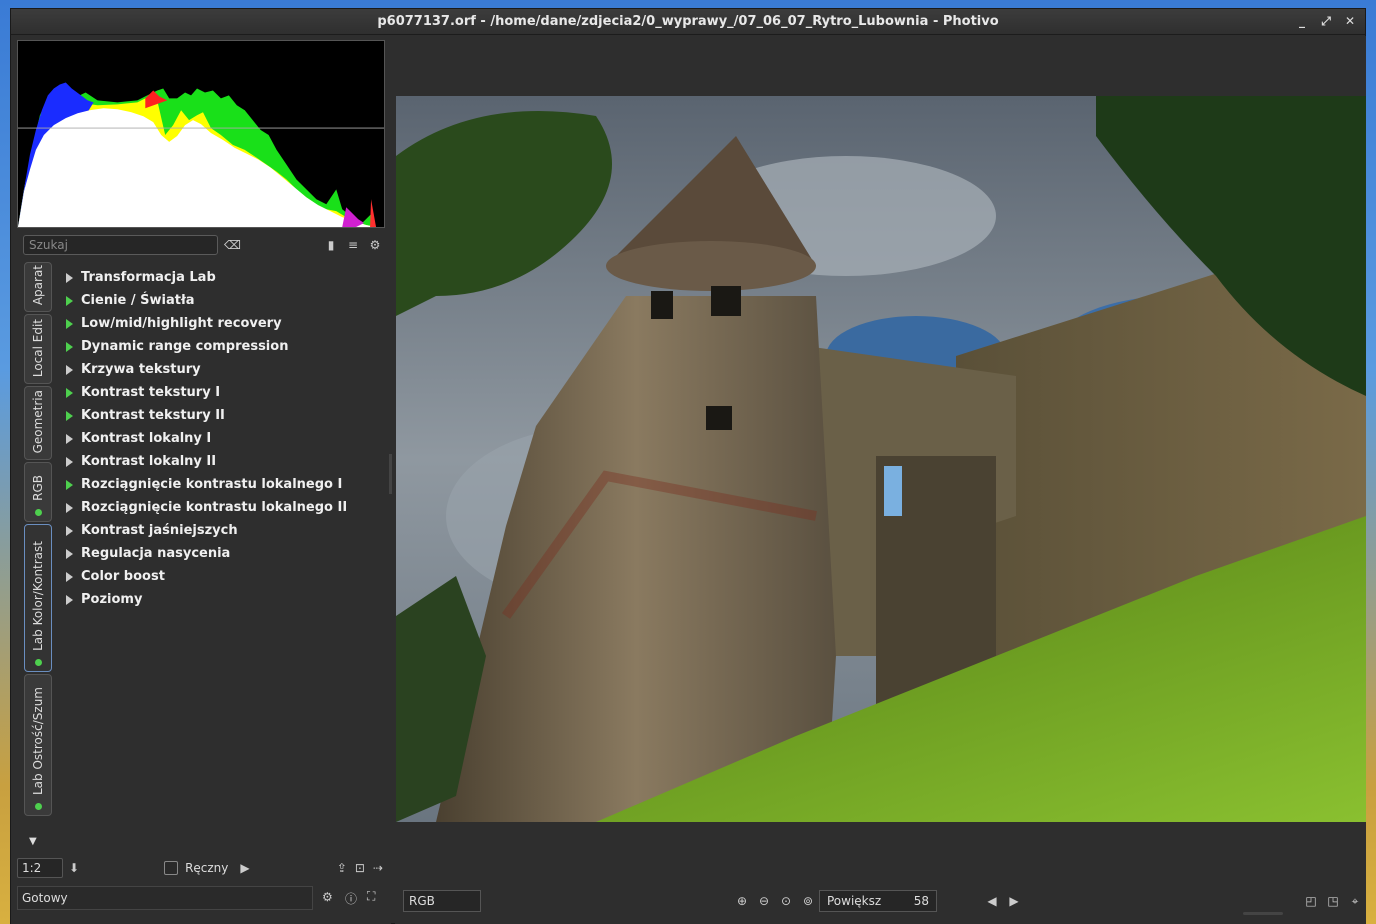 The width and height of the screenshot is (1376, 924). What do you see at coordinates (74, 868) in the screenshot?
I see `run-pipe-down-icon: ⬇` at bounding box center [74, 868].